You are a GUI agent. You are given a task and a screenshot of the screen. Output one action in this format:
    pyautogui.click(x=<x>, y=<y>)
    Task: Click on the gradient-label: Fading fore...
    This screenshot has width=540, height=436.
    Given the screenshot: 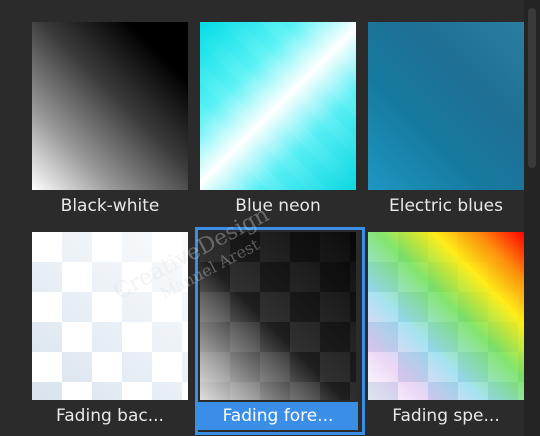 What is the action you would take?
    pyautogui.click(x=278, y=416)
    